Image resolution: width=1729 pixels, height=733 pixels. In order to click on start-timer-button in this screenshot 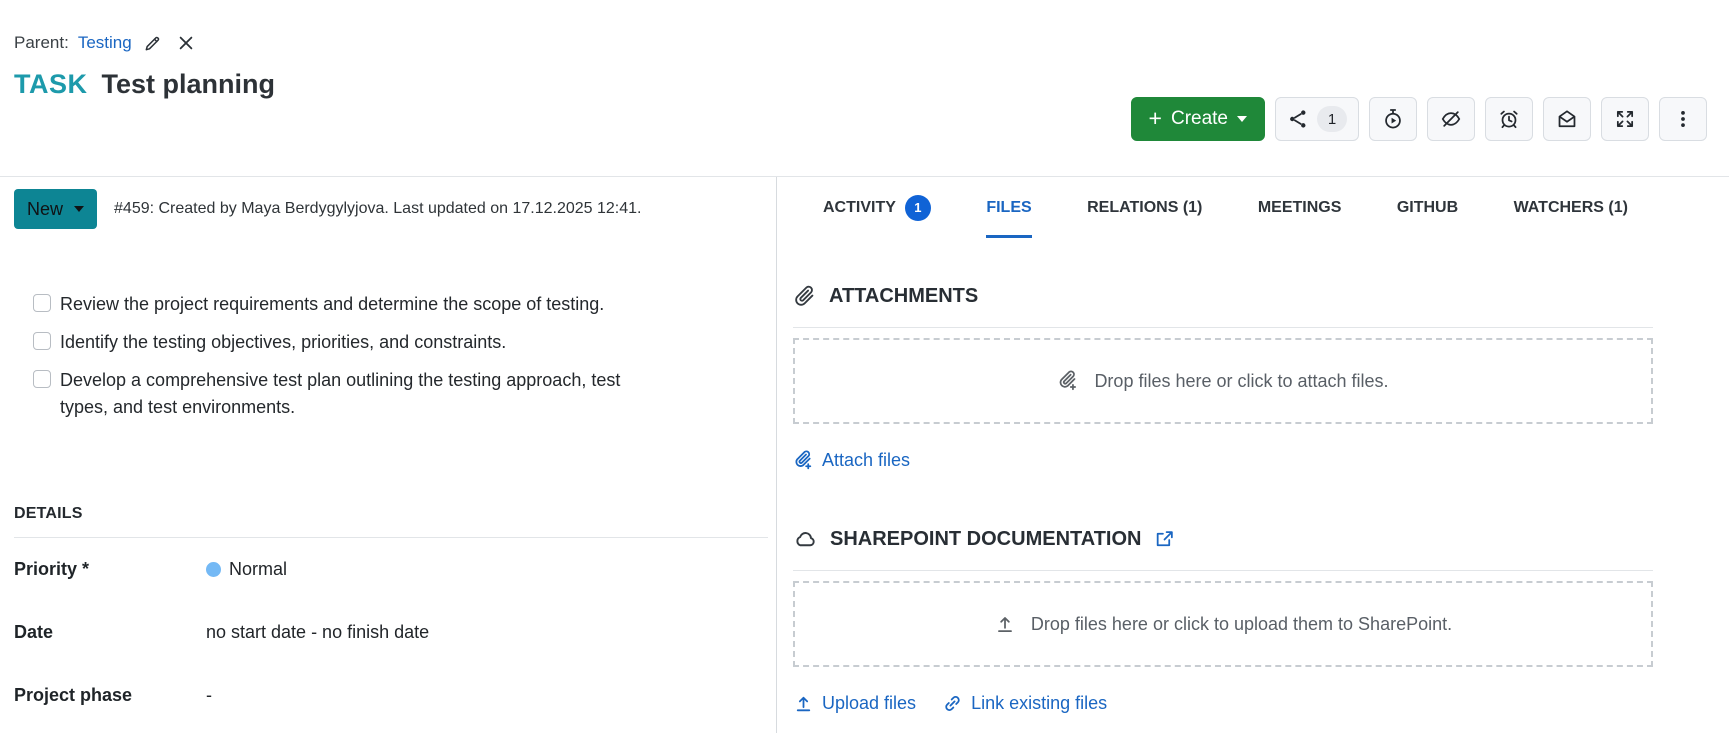, I will do `click(1393, 119)`.